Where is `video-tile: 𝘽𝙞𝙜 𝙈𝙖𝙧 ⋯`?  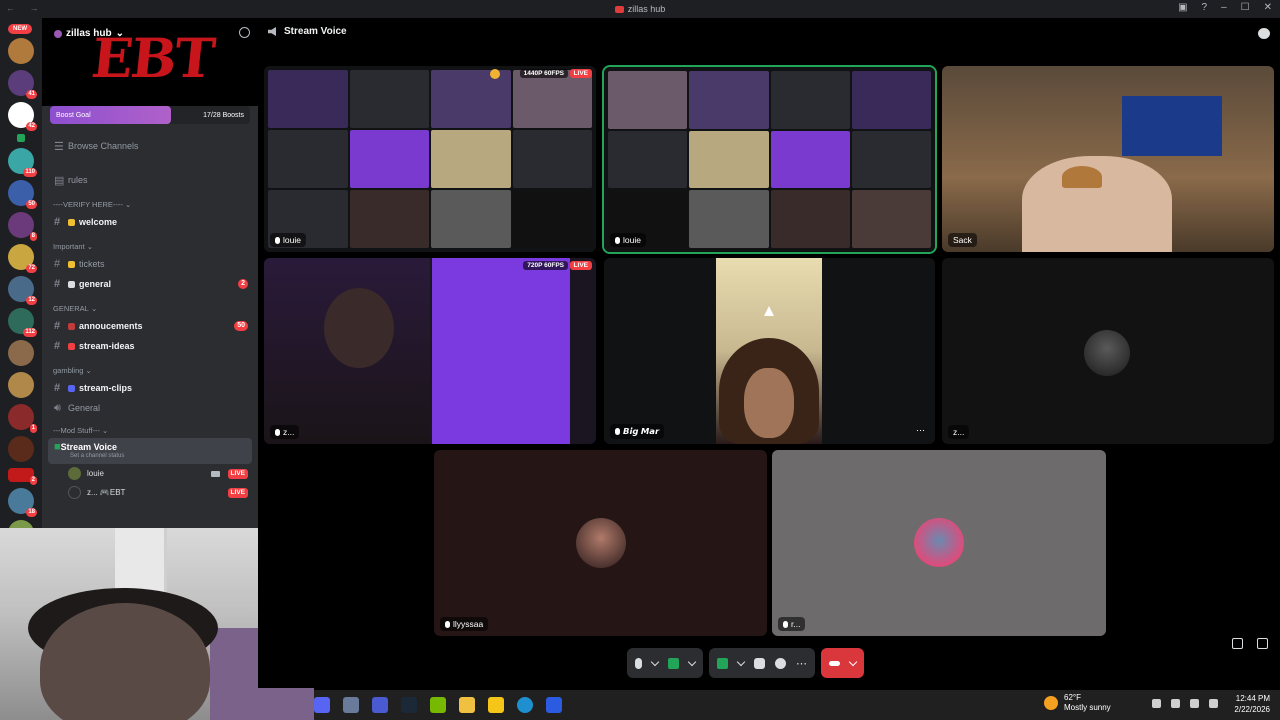 video-tile: 𝘽𝙞𝙜 𝙈𝙖𝙧 ⋯ is located at coordinates (769, 351).